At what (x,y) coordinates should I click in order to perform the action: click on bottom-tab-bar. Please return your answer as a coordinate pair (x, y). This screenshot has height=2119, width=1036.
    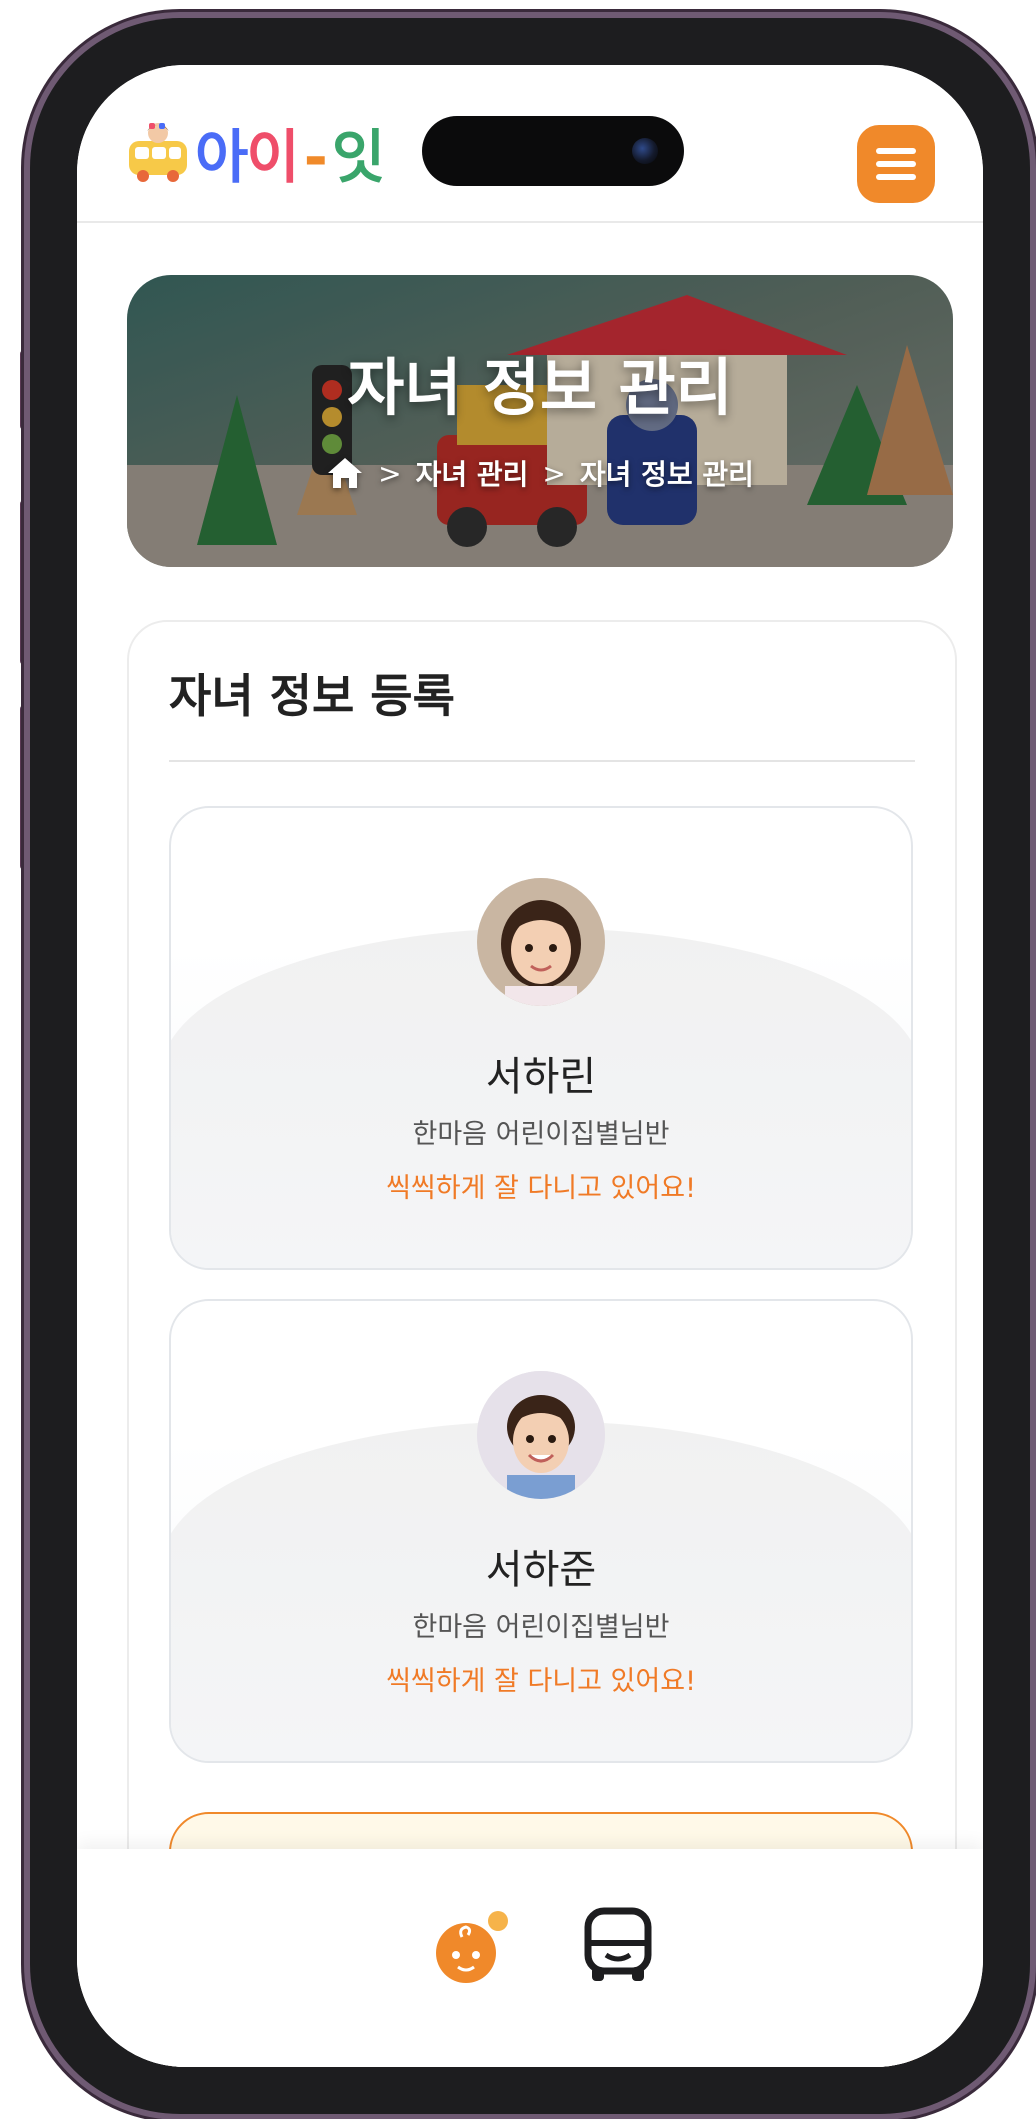
    Looking at the image, I should click on (530, 1958).